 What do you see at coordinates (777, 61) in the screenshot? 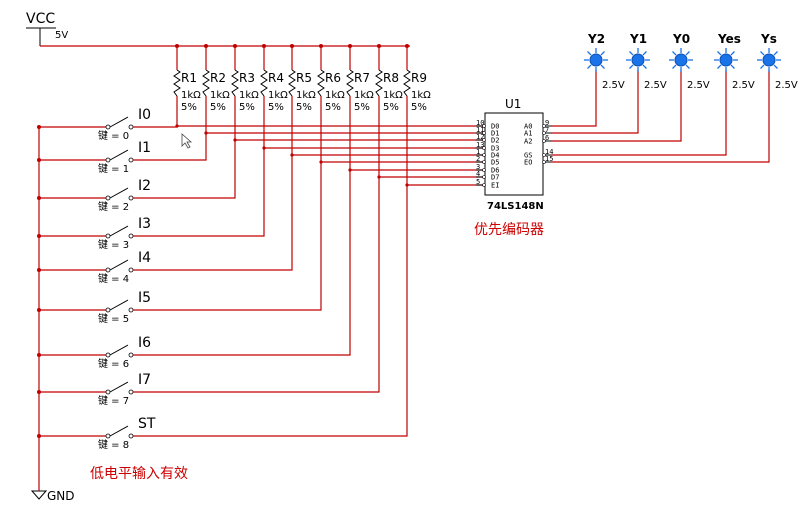
I see `probe-ys: Ys 2.5V` at bounding box center [777, 61].